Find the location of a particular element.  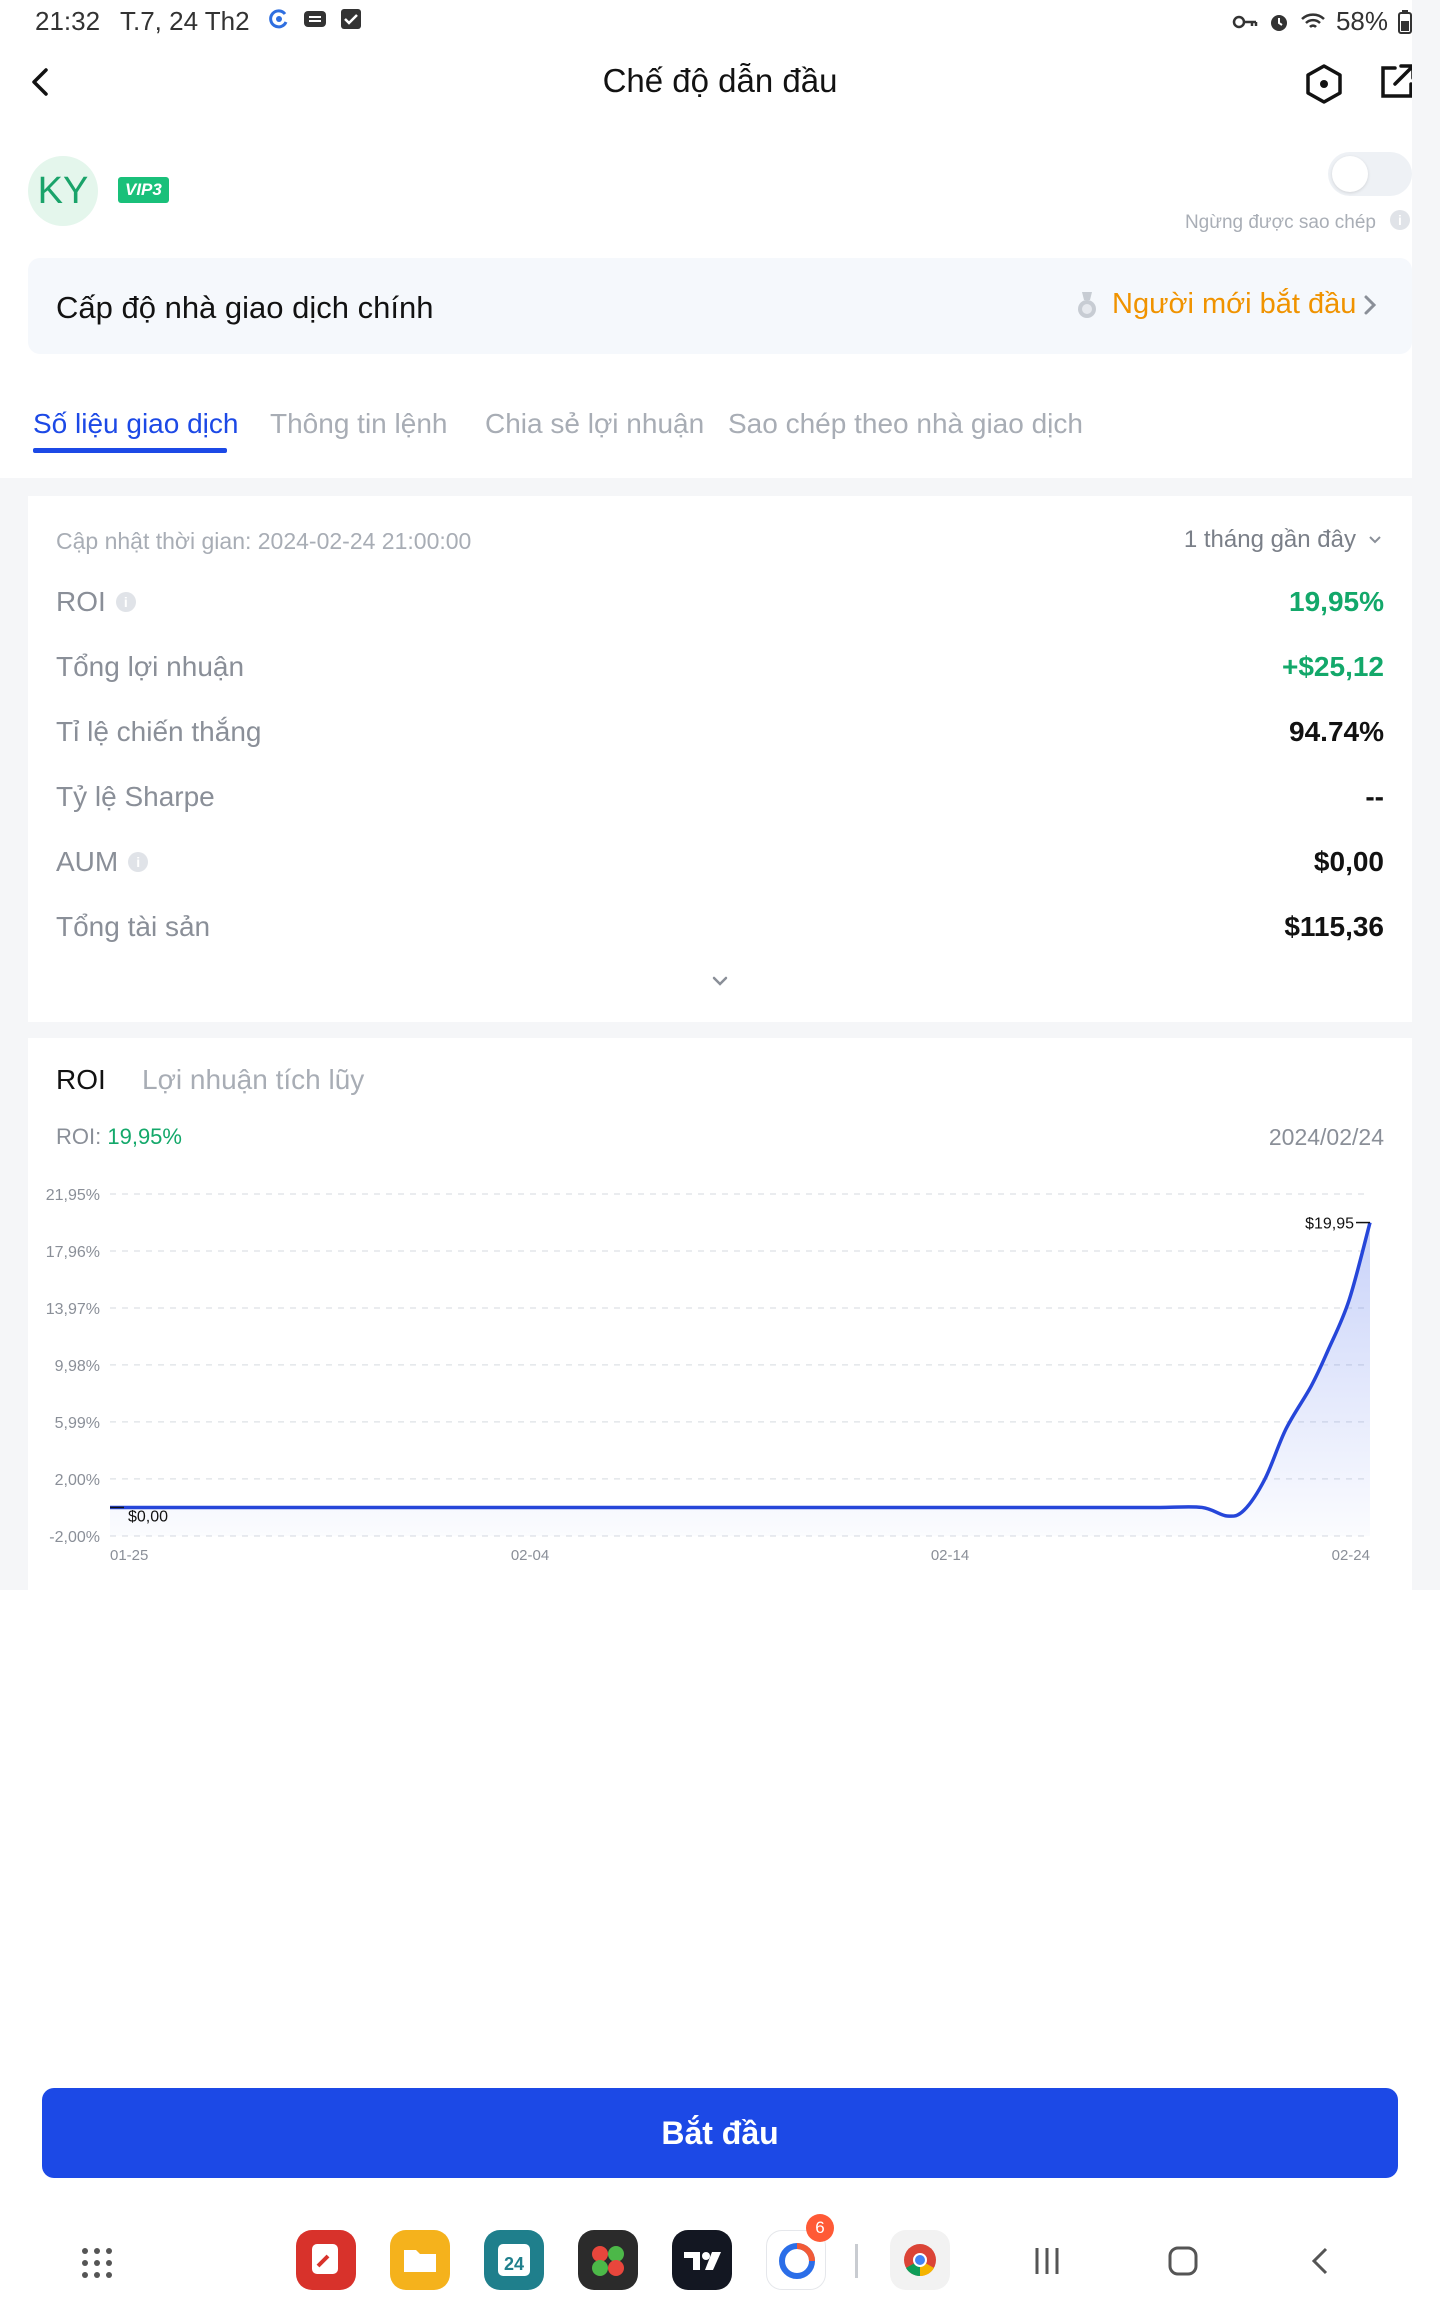

recent-apps-icon is located at coordinates (1047, 2261).